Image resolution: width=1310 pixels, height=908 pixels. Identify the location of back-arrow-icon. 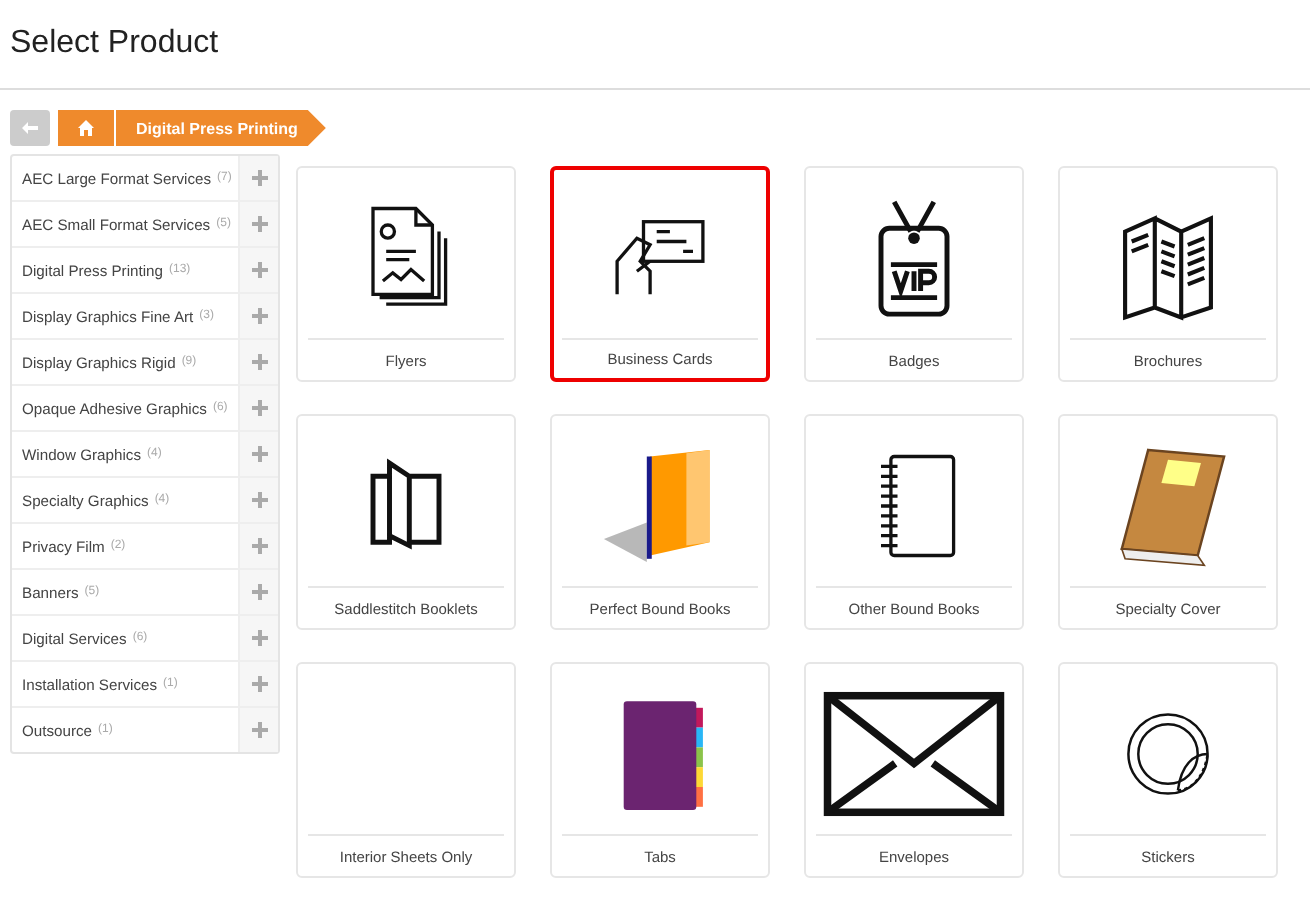
(30, 128).